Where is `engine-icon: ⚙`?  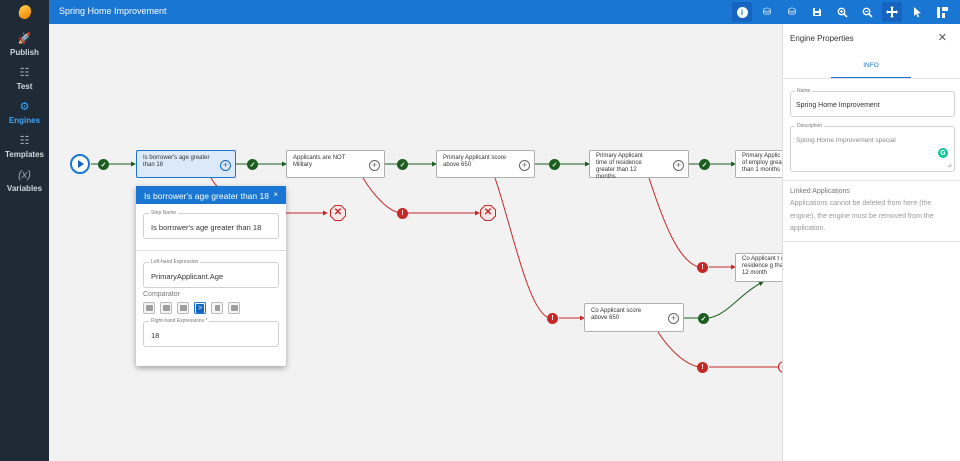
engine-icon: ⚙ is located at coordinates (24, 107).